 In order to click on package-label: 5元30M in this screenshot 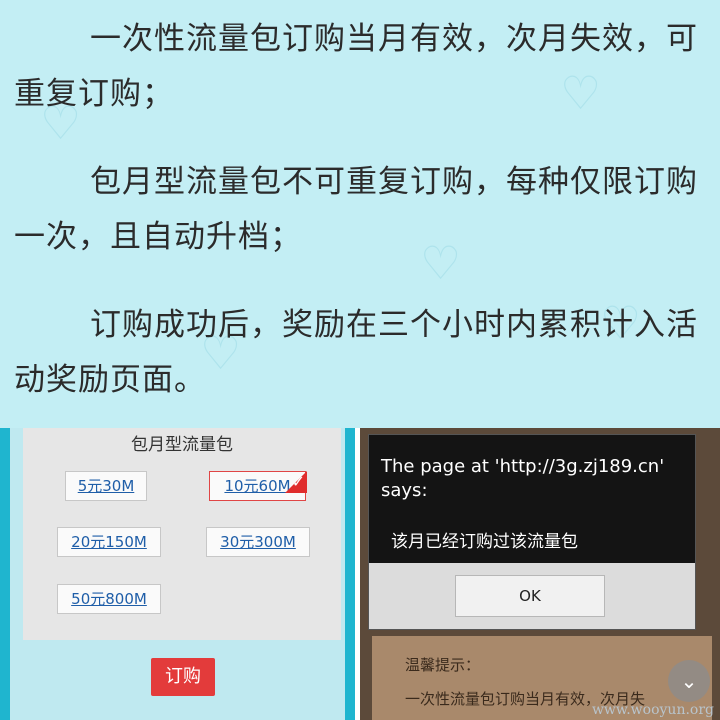, I will do `click(106, 486)`.